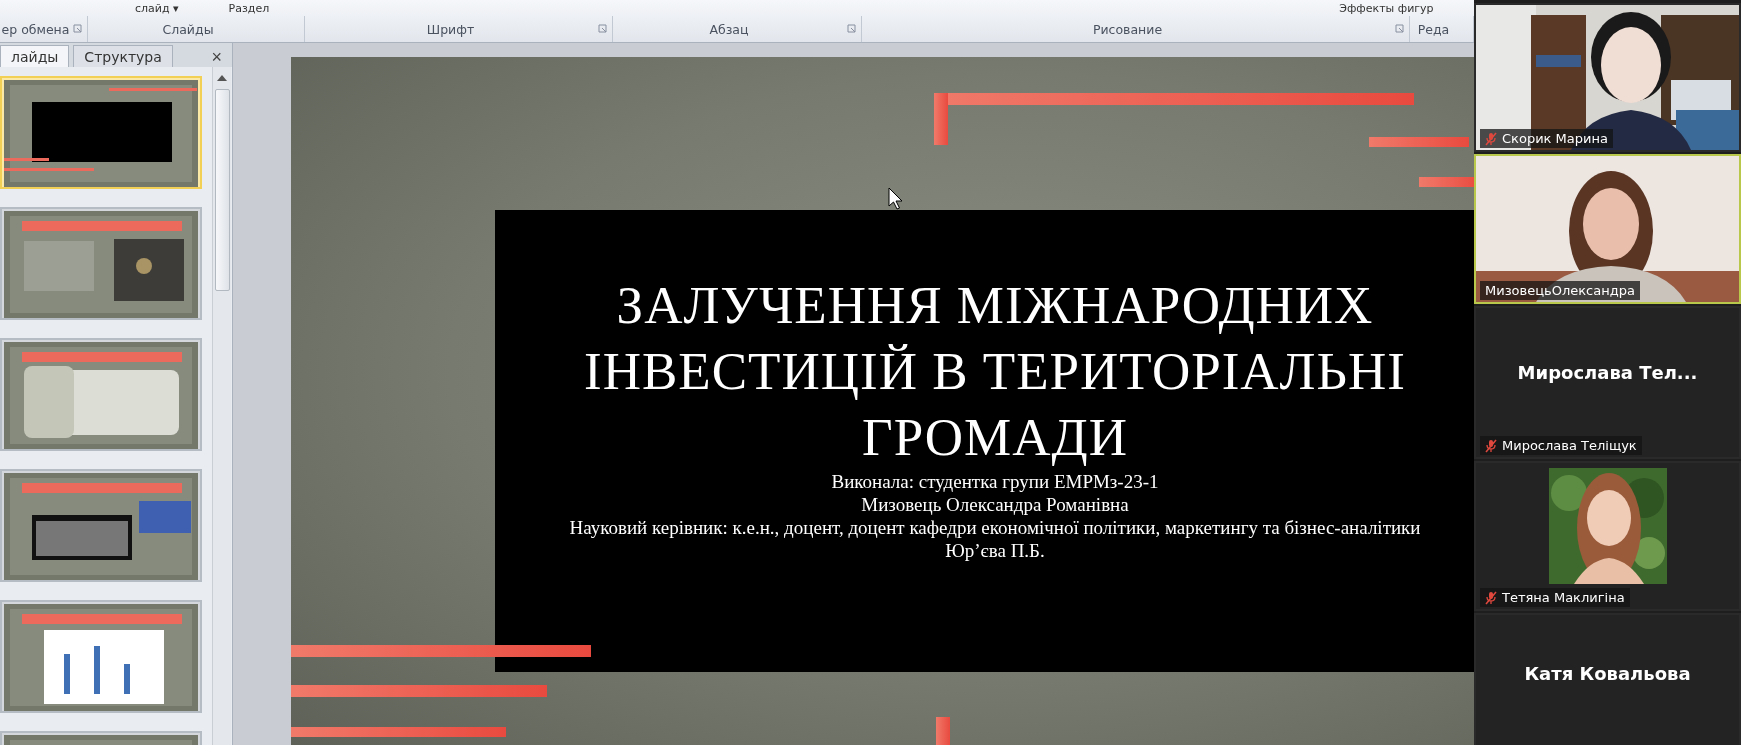 The width and height of the screenshot is (1741, 745). Describe the element at coordinates (123, 56) in the screenshot. I see `panel-tab: Структура` at that location.